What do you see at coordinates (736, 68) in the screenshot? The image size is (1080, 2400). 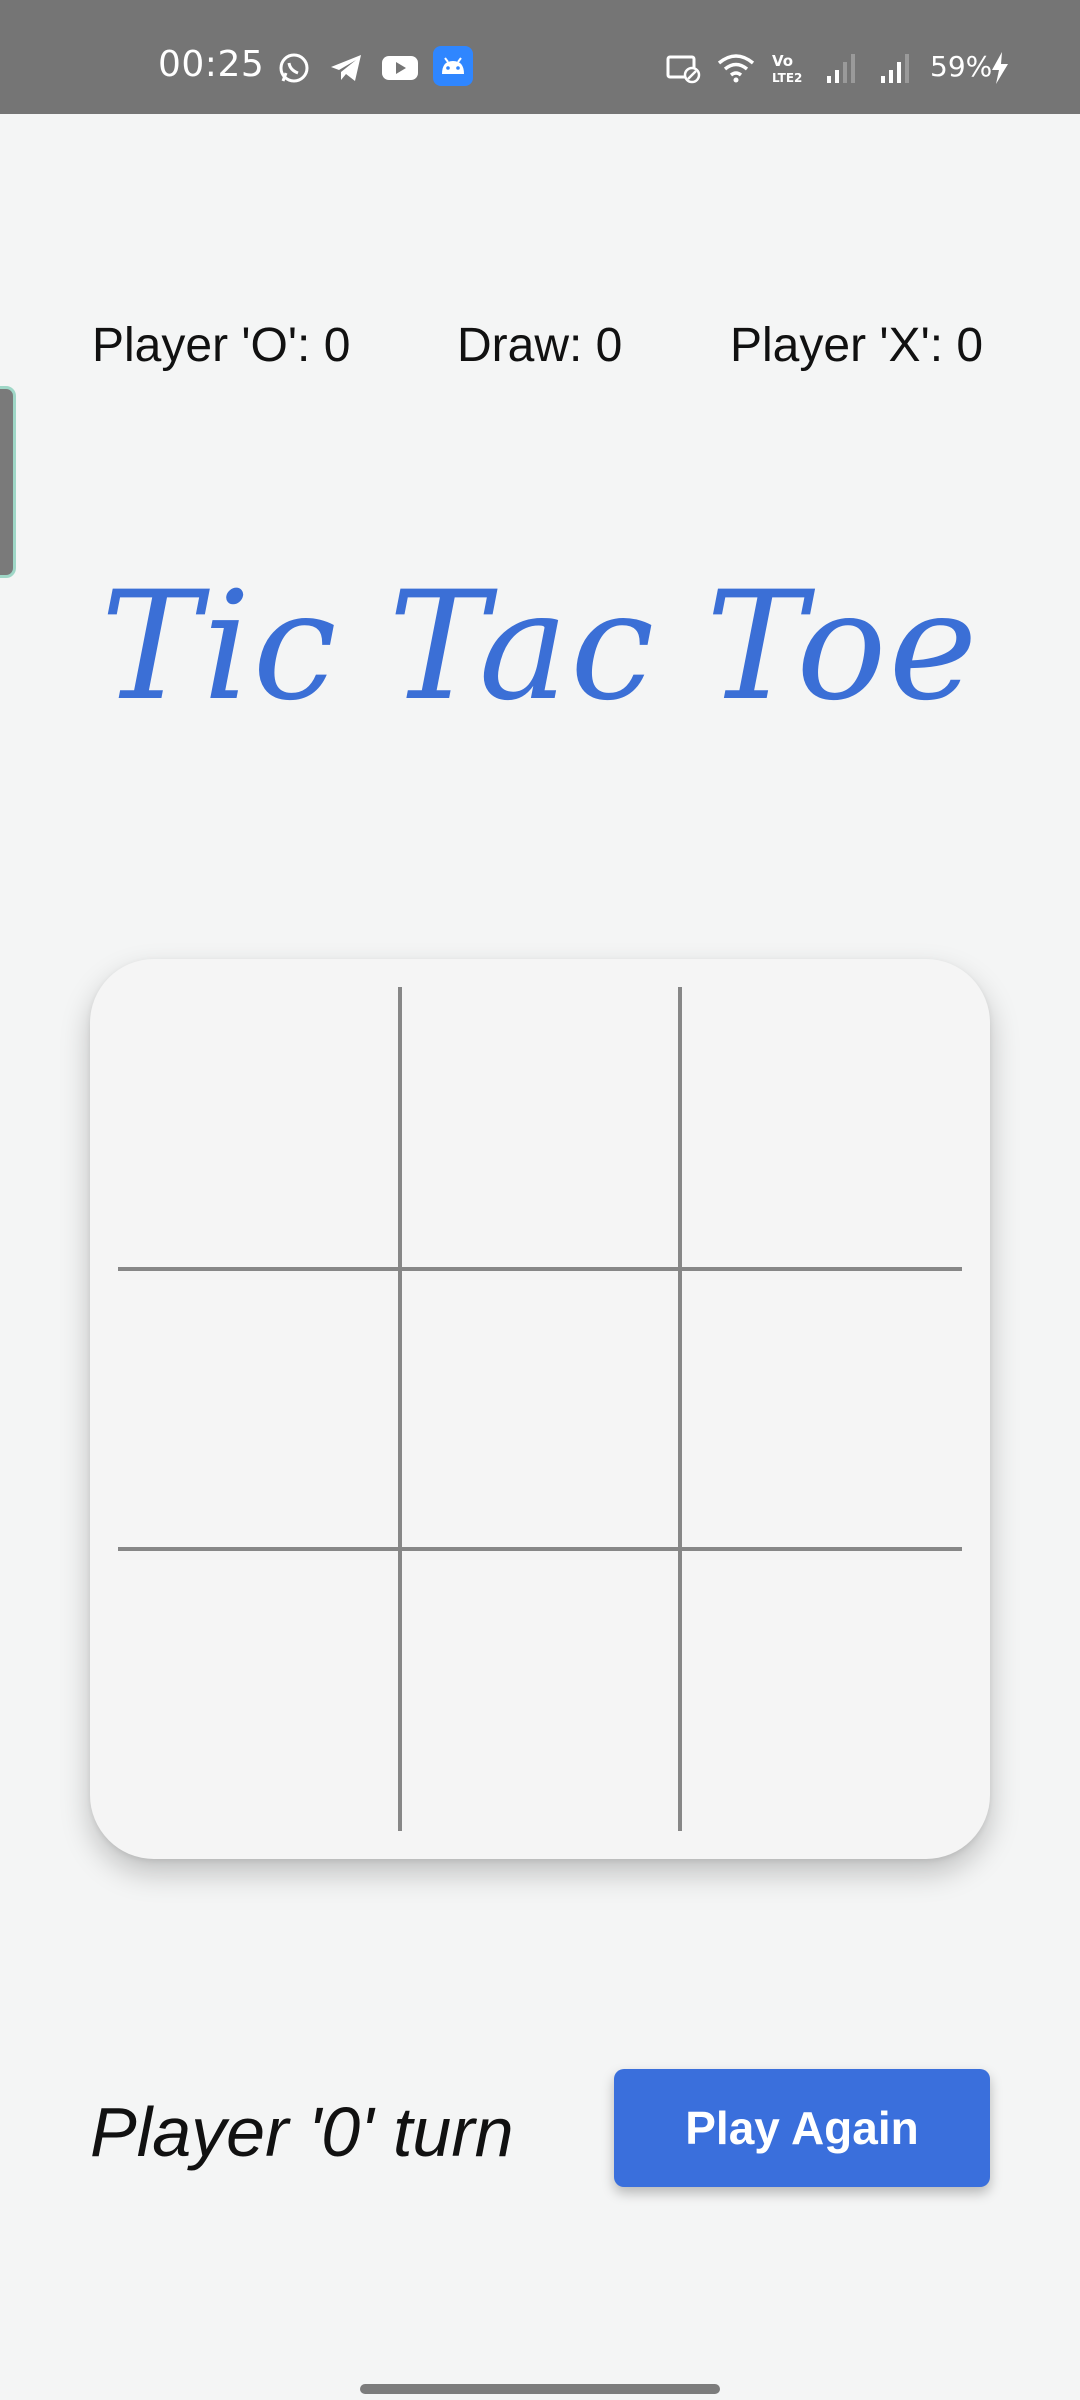 I see `wifi-icon` at bounding box center [736, 68].